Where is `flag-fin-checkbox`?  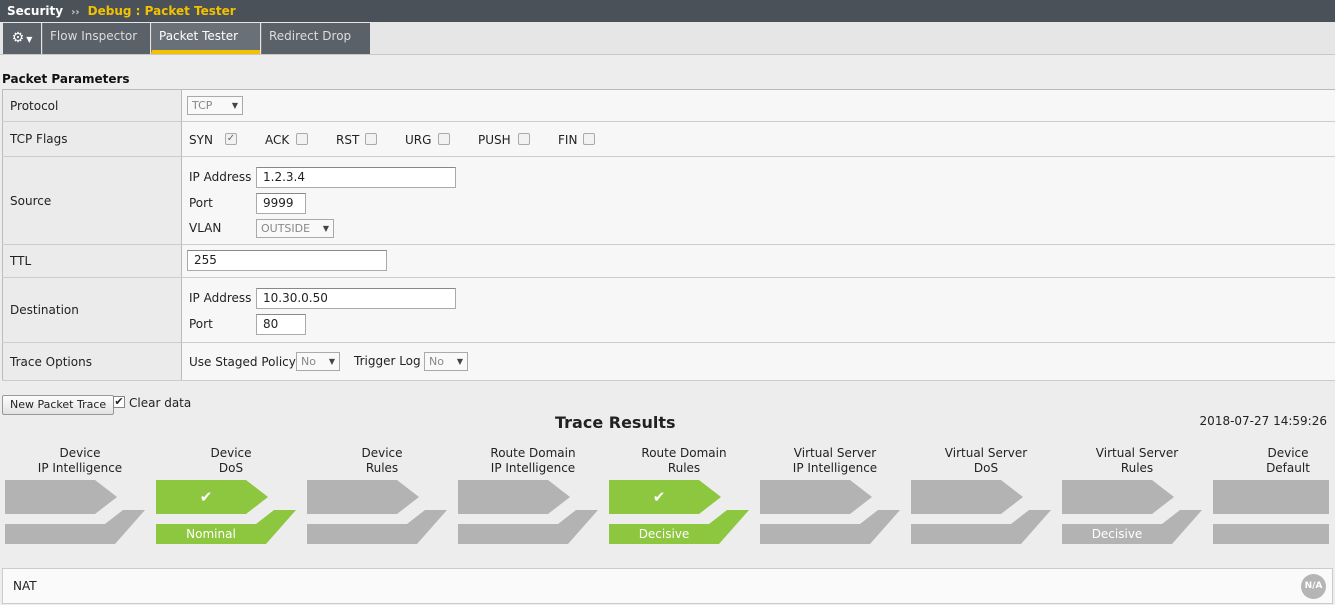 flag-fin-checkbox is located at coordinates (589, 139).